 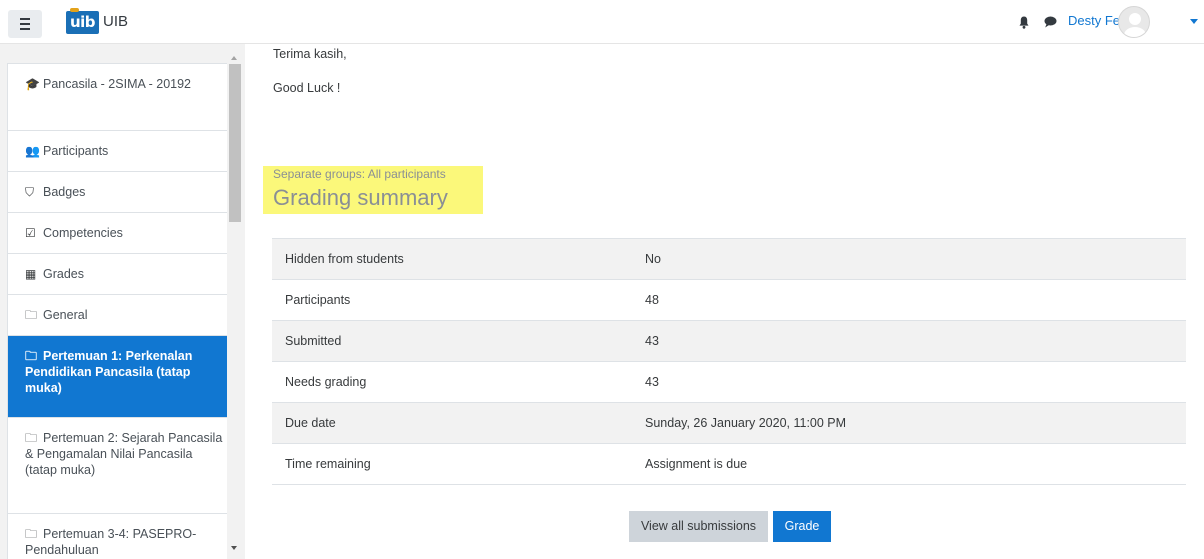 I want to click on site-logo: uib, so click(x=82, y=22).